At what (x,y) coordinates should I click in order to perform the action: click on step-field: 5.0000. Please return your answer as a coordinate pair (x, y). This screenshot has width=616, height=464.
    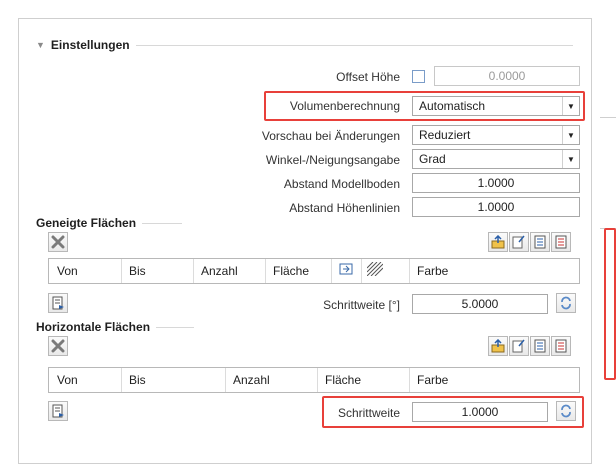
    Looking at the image, I should click on (480, 304).